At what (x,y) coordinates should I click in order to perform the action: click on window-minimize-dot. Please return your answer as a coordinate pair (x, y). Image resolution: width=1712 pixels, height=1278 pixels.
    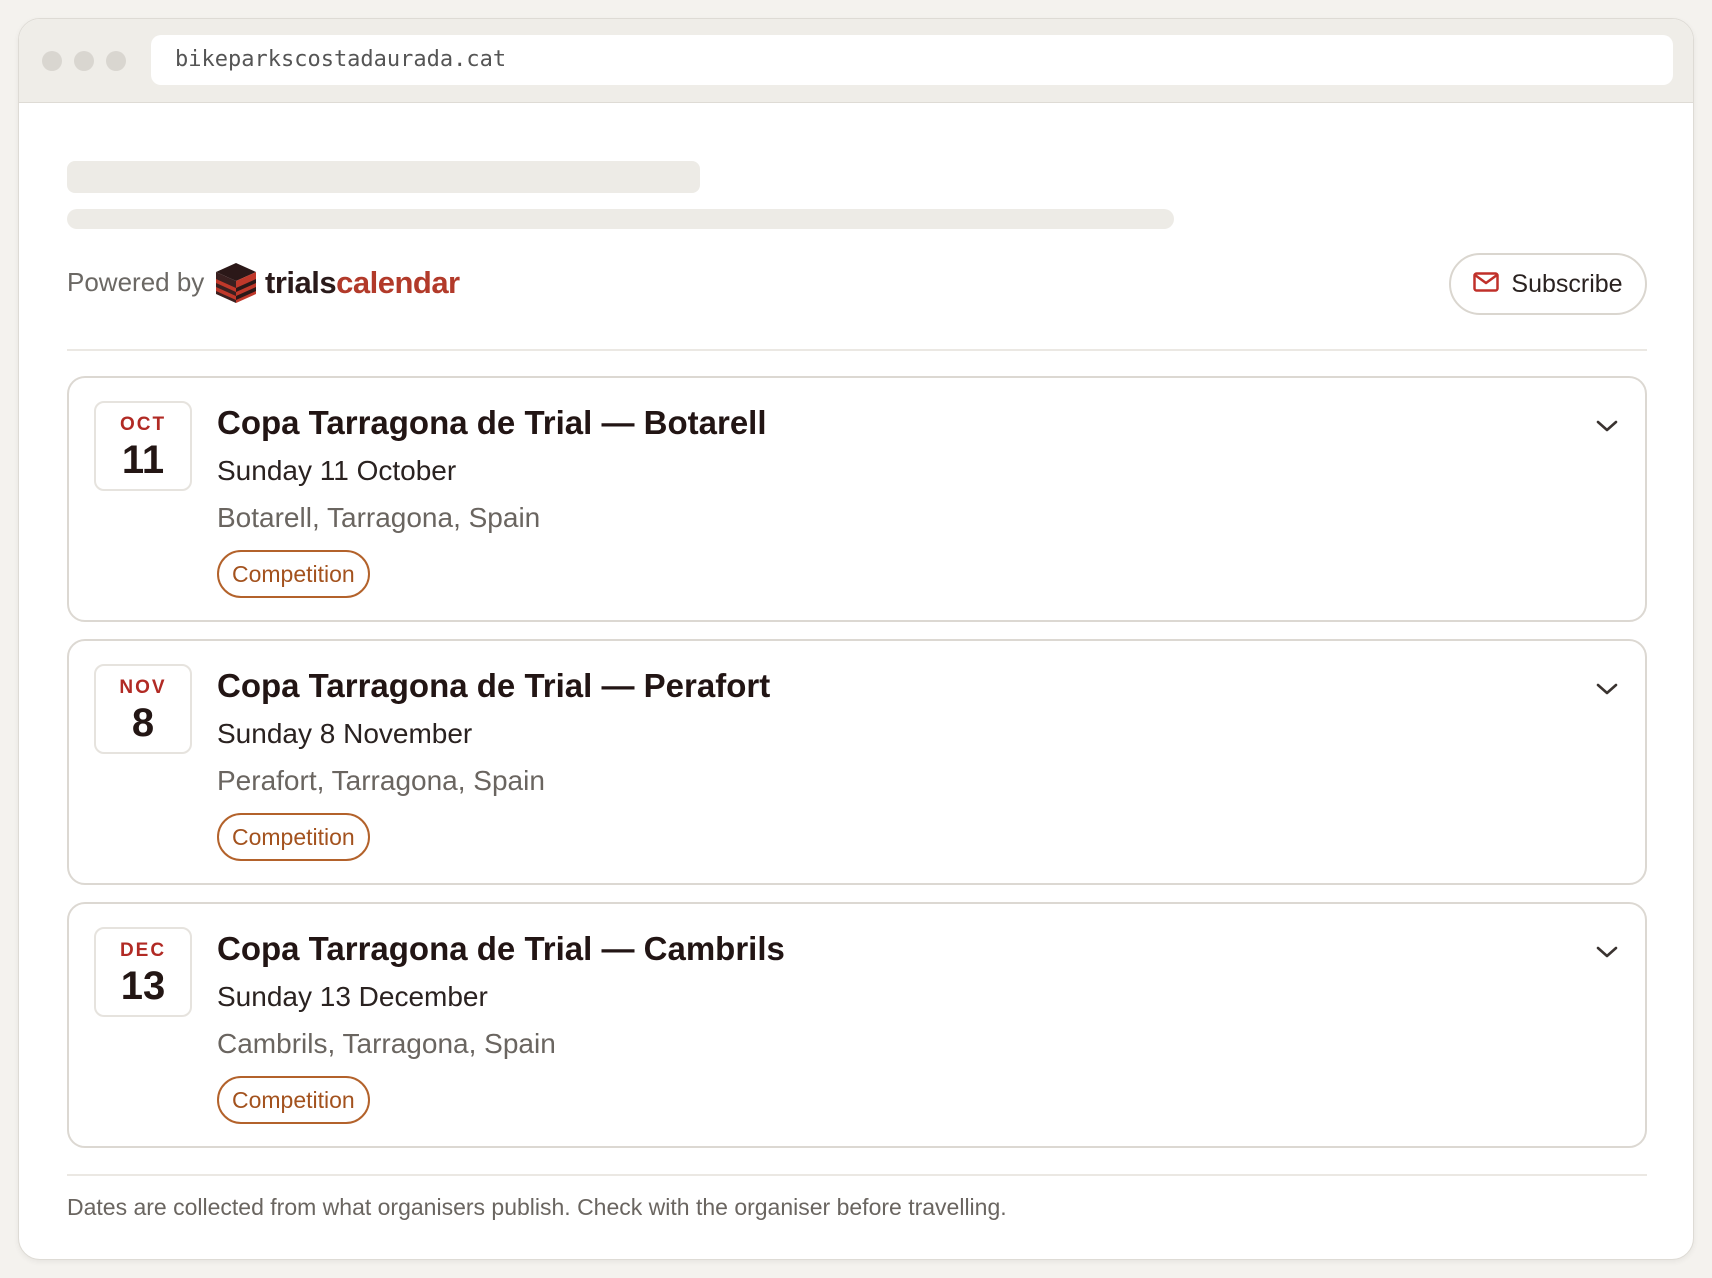
    Looking at the image, I should click on (84, 61).